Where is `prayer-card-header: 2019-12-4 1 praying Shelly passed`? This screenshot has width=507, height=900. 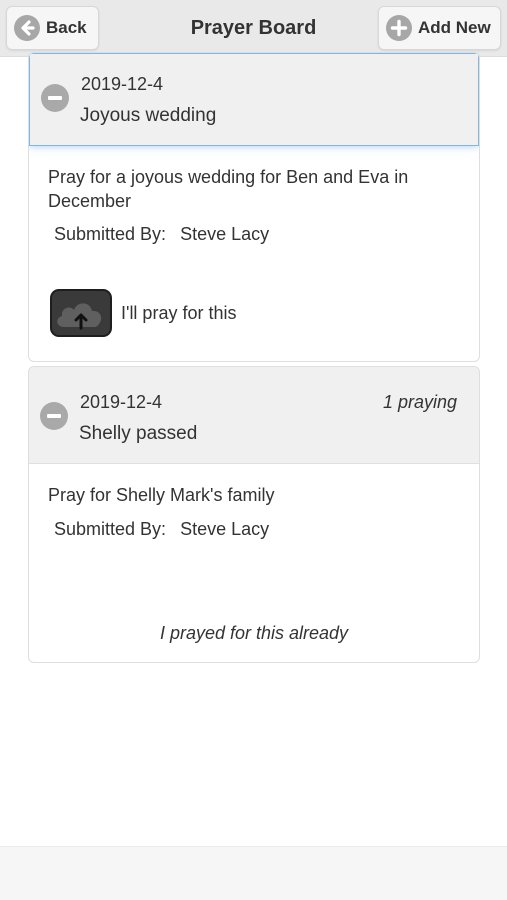 prayer-card-header: 2019-12-4 1 praying Shelly passed is located at coordinates (254, 415).